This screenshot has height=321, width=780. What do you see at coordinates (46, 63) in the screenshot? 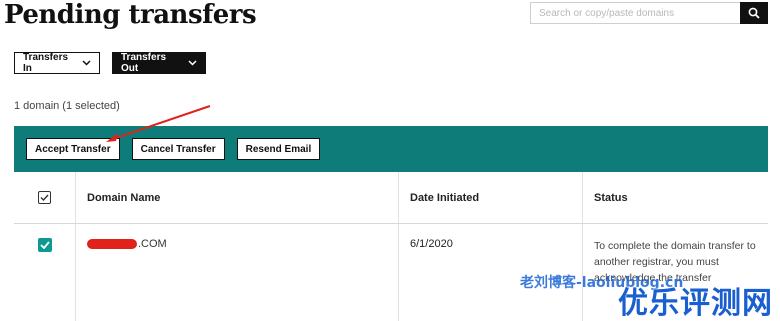
I see `transfers-in-label: Transfers In` at bounding box center [46, 63].